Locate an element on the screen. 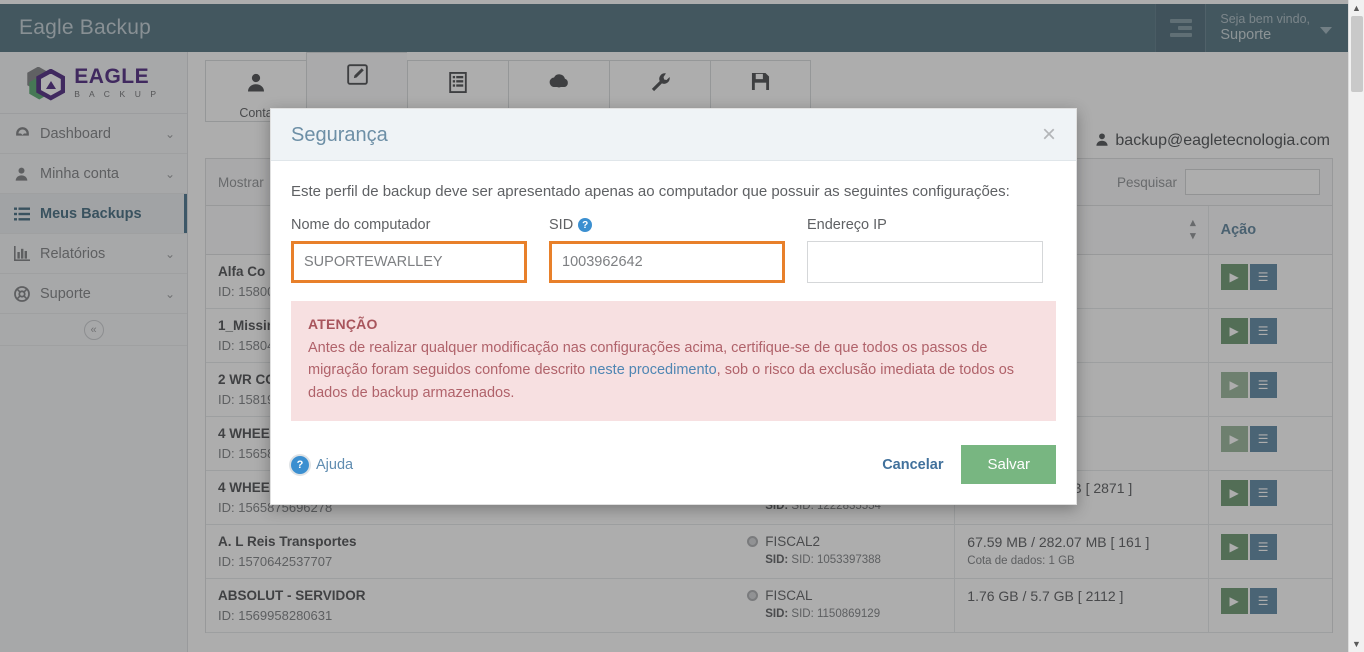 Image resolution: width=1364 pixels, height=652 pixels. ip-address-label: Endereço IP is located at coordinates (847, 225).